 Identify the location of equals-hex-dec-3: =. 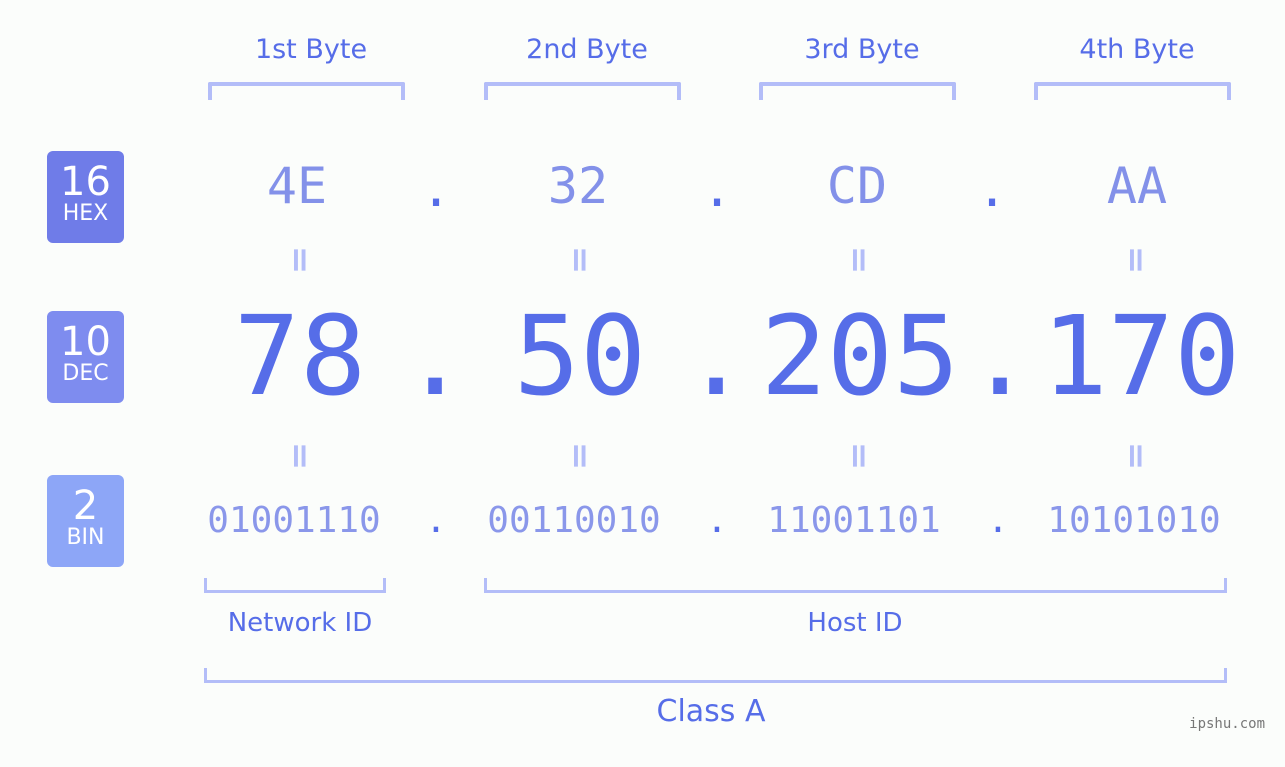
(859, 260).